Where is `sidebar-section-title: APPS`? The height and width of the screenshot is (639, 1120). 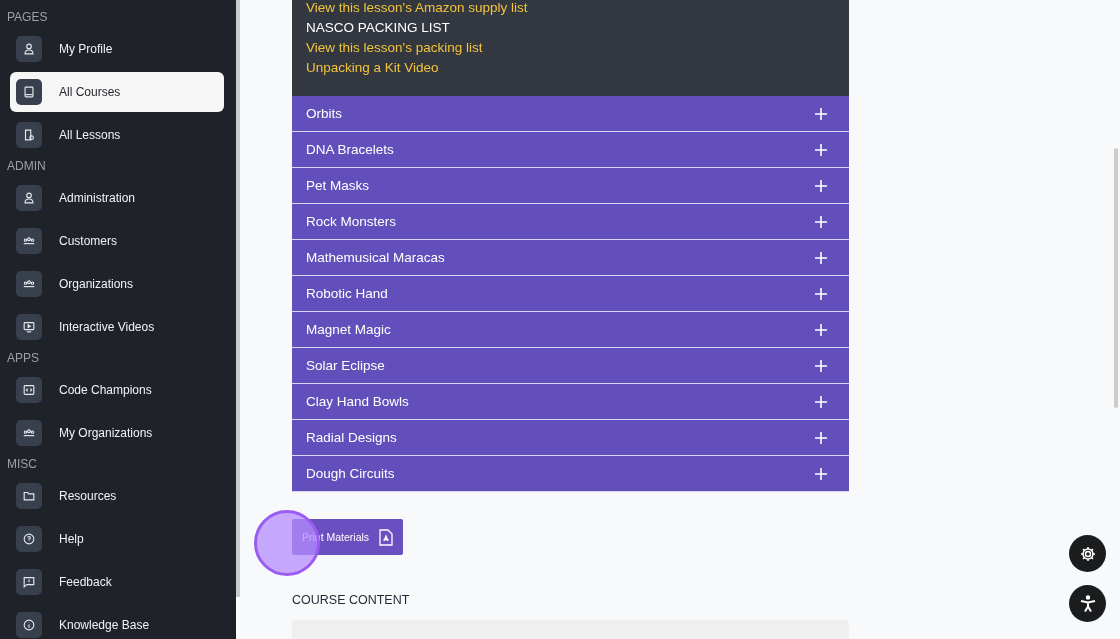
sidebar-section-title: APPS is located at coordinates (23, 358).